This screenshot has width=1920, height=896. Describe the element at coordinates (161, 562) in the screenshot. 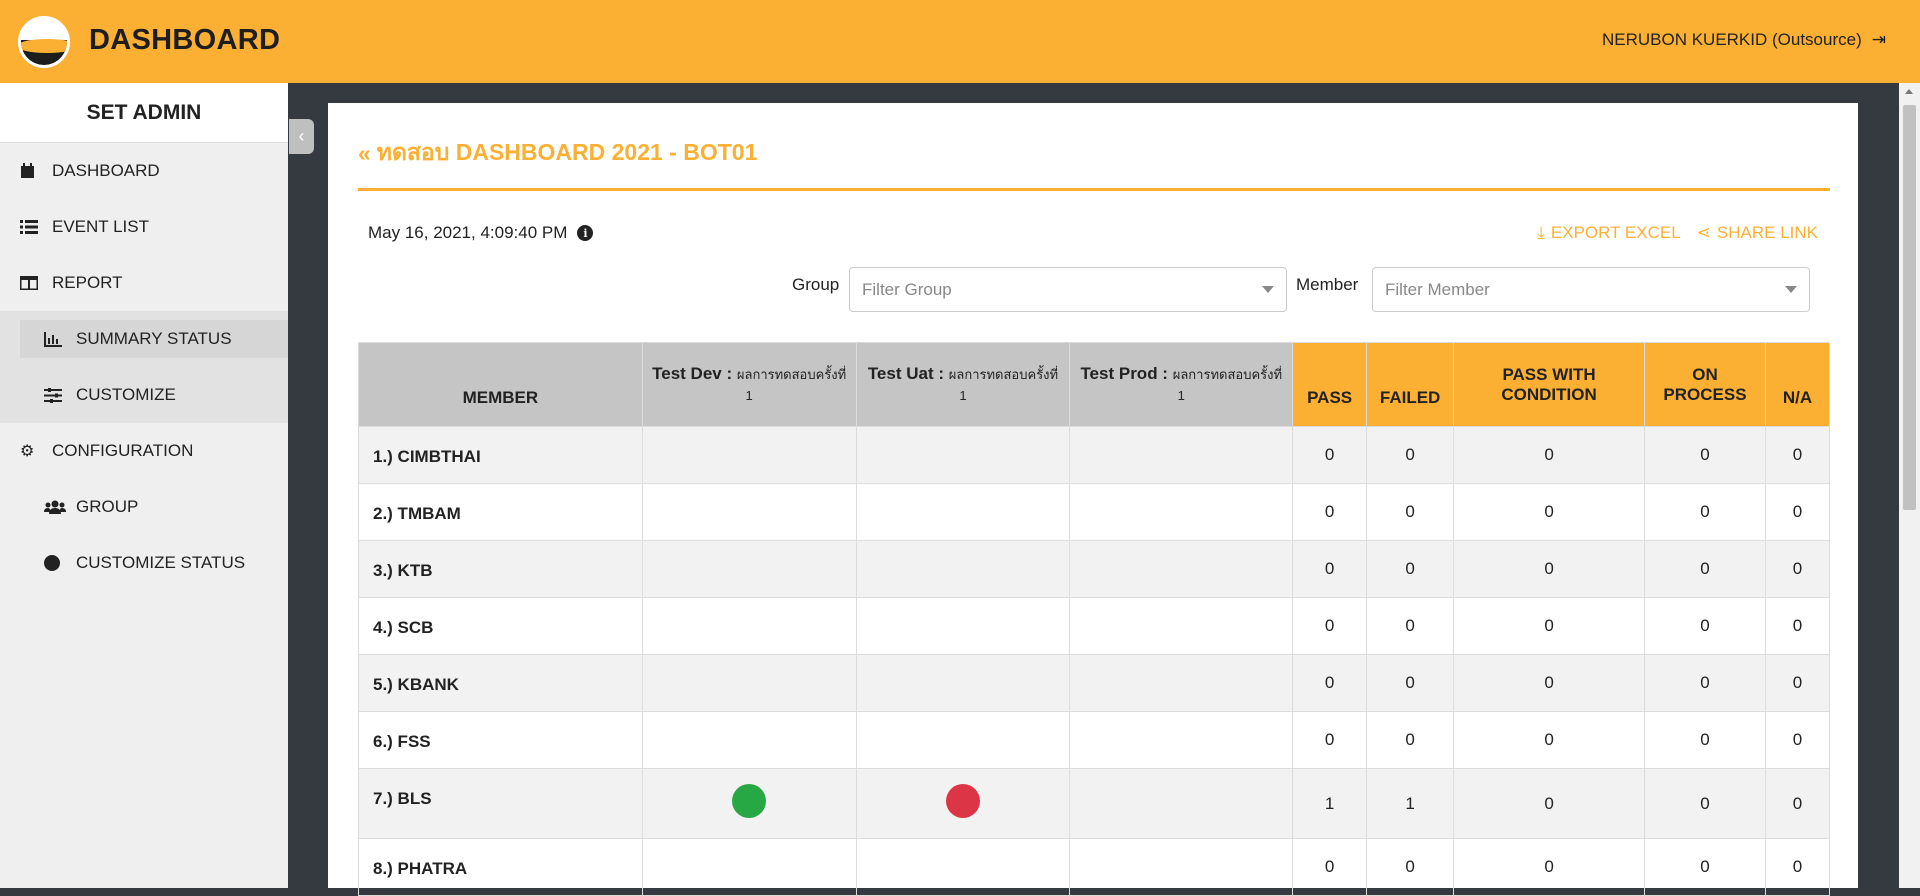

I see `sidebar-item-label: CUSTOMIZE STATUS` at that location.